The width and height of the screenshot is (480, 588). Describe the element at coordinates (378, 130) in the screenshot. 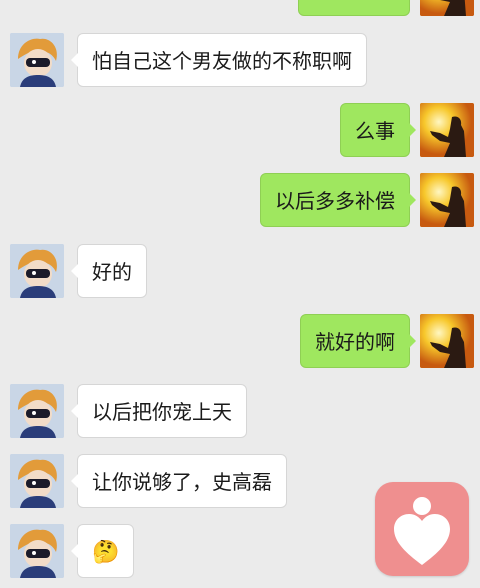

I see `message-bubble-right: 么事` at that location.